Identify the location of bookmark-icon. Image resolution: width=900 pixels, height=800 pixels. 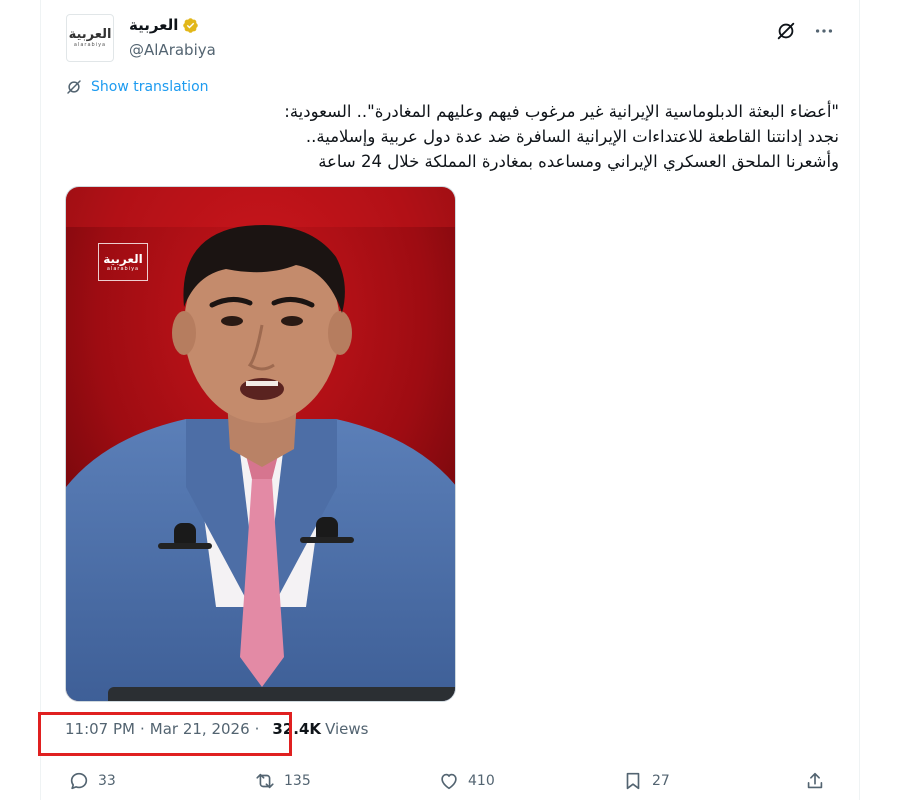
(633, 781).